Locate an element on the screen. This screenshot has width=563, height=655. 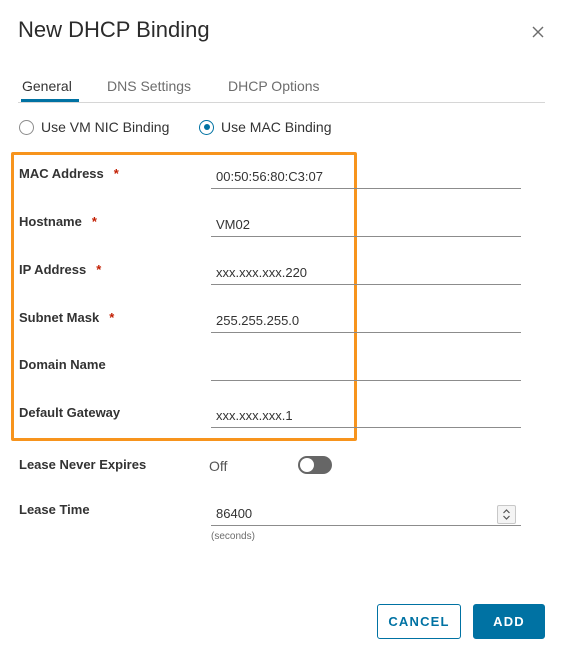
lease-time-label: Lease Time is located at coordinates (54, 509).